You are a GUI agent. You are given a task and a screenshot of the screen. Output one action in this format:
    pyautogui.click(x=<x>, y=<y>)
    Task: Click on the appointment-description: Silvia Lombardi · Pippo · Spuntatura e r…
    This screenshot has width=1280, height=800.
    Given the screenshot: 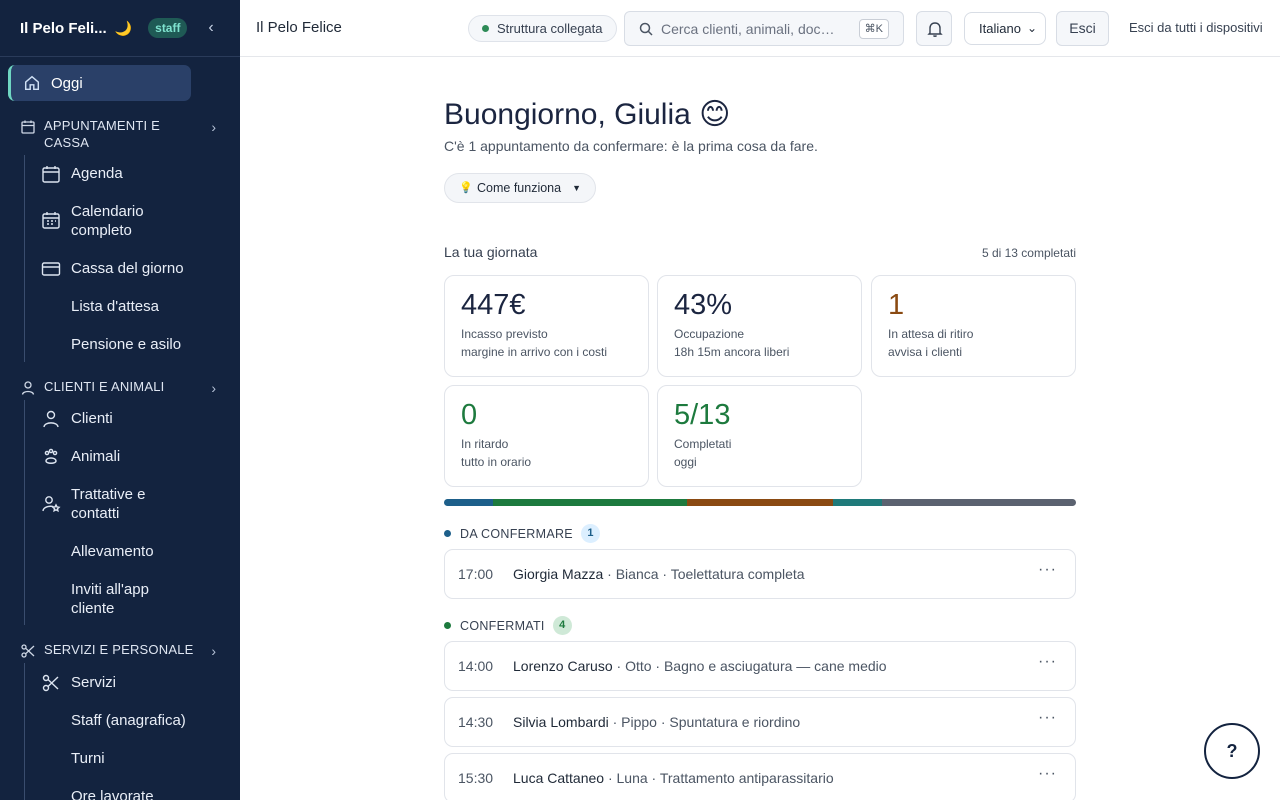 What is the action you would take?
    pyautogui.click(x=656, y=722)
    